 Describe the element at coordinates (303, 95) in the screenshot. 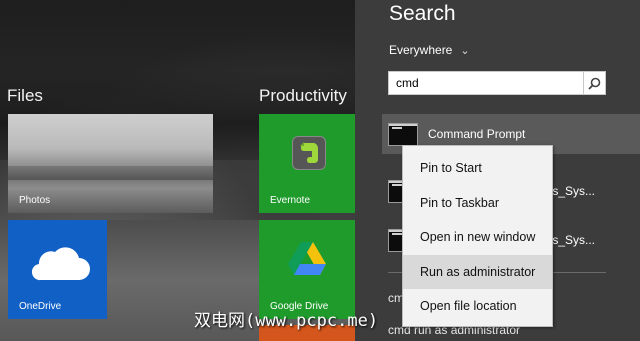

I see `group-title-productivity: Productivity` at that location.